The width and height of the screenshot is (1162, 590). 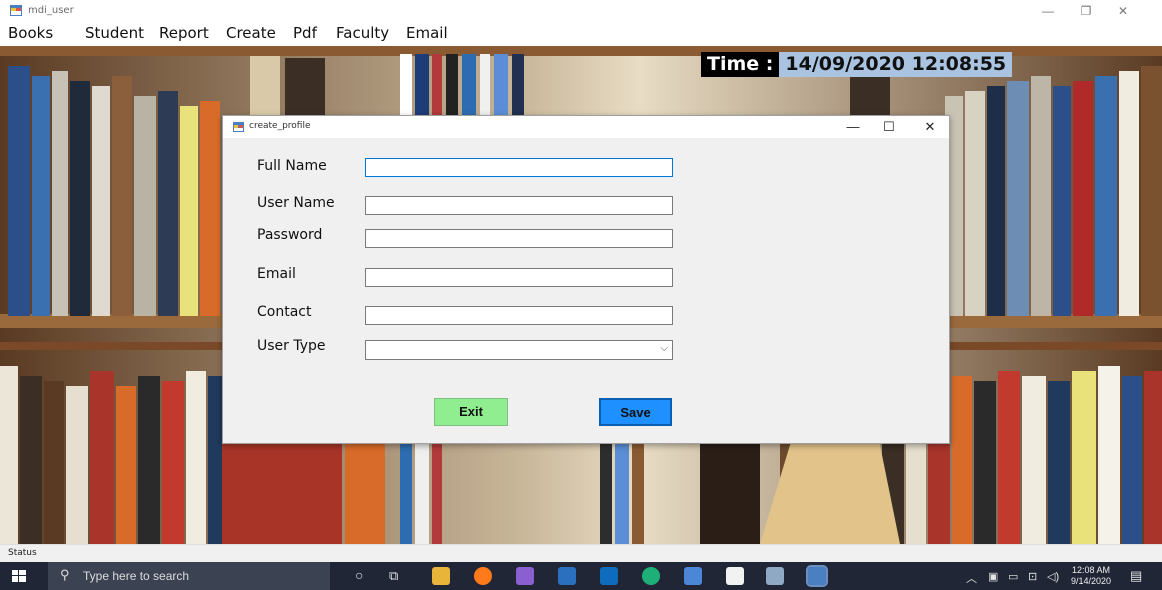 I want to click on chevron-down-icon: ⌵, so click(x=664, y=348).